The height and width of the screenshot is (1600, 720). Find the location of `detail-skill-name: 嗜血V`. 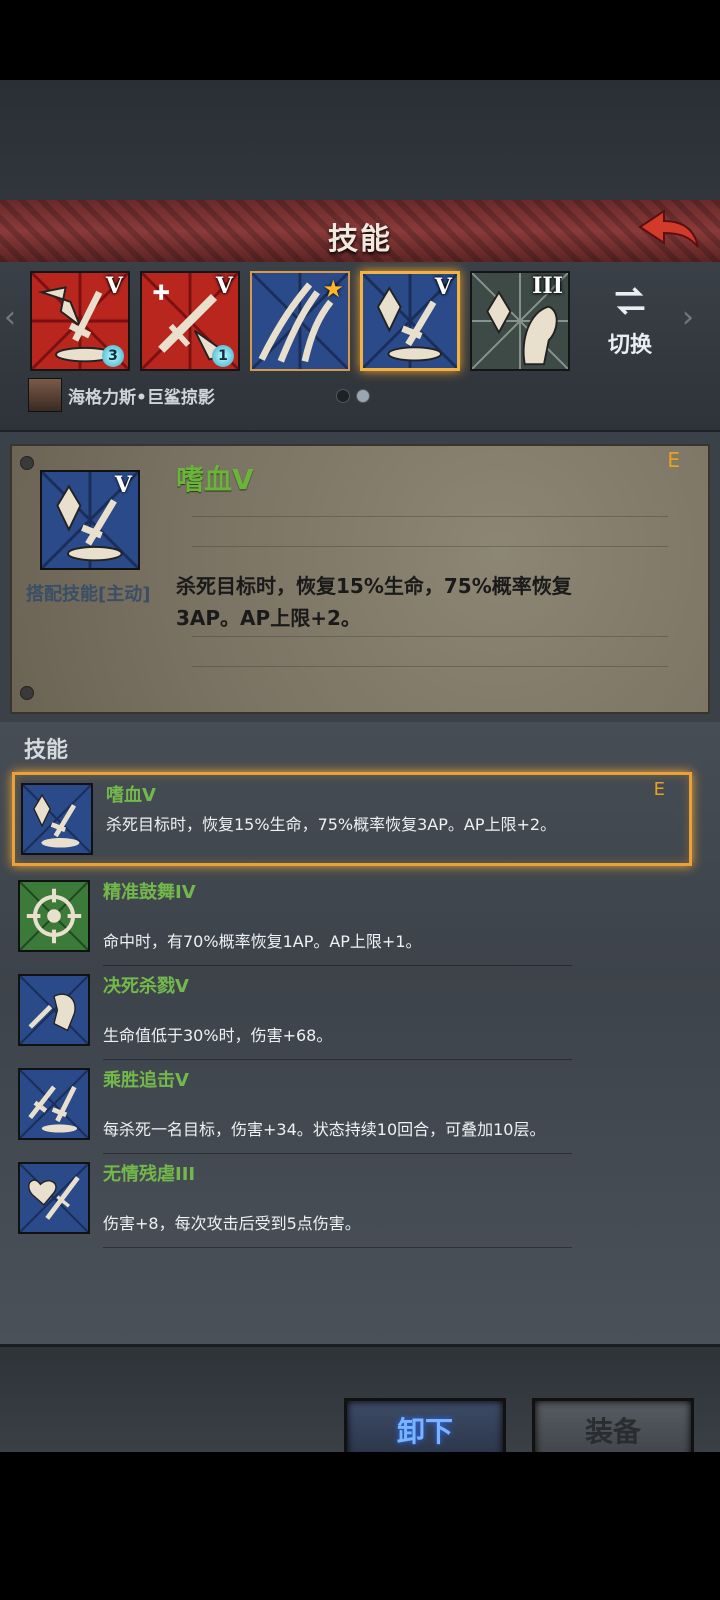

detail-skill-name: 嗜血V is located at coordinates (215, 479).